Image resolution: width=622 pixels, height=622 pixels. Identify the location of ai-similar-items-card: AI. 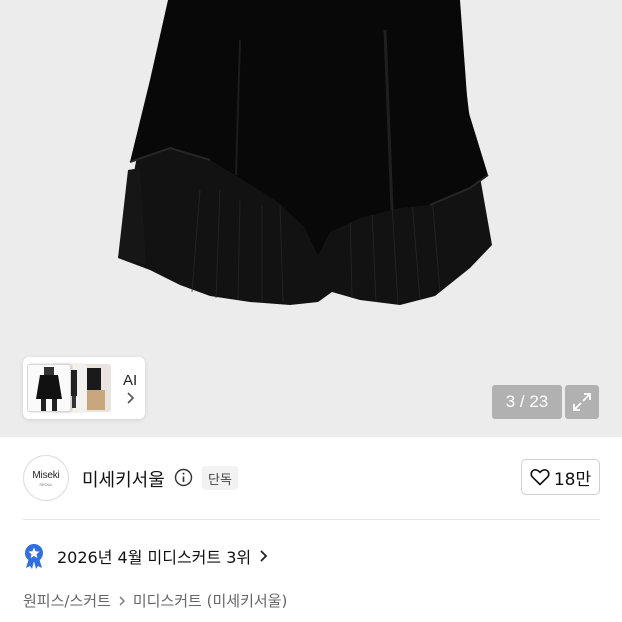
(84, 388).